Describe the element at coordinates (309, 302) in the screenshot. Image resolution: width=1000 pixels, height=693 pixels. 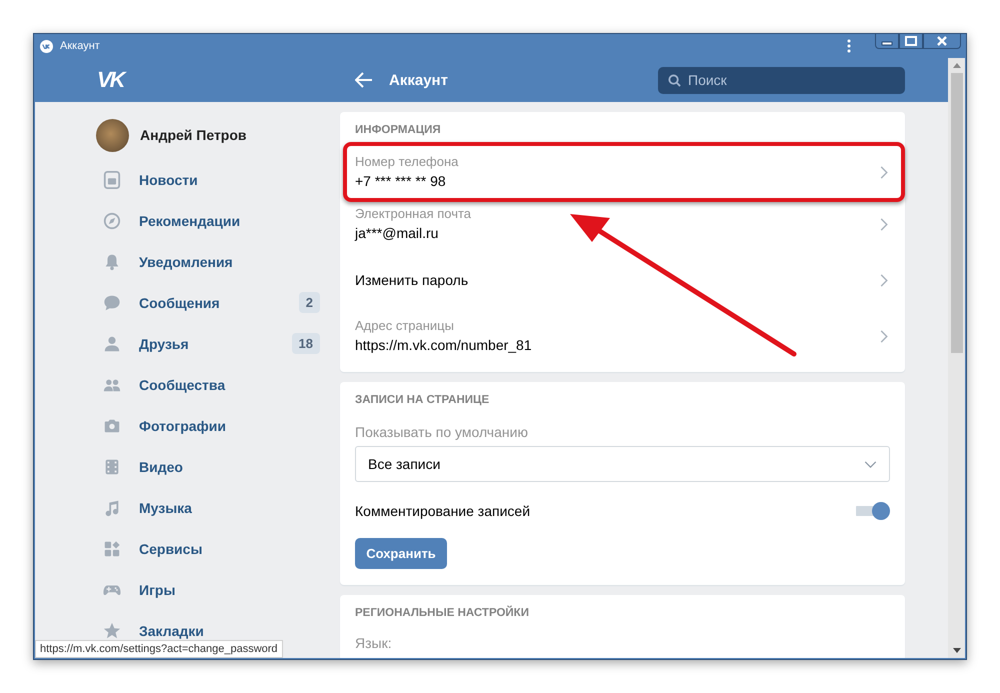
I see `count-badge: 2` at that location.